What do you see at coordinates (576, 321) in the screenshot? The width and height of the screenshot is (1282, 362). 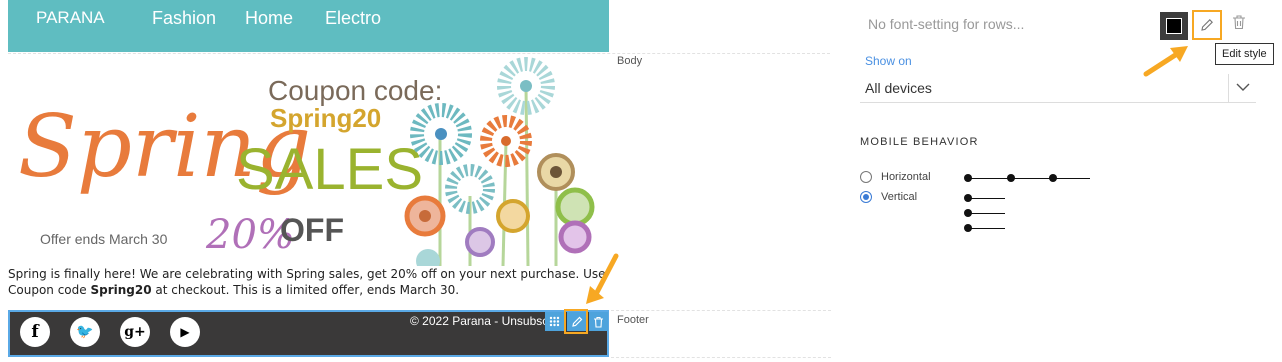 I see `highlight-box` at bounding box center [576, 321].